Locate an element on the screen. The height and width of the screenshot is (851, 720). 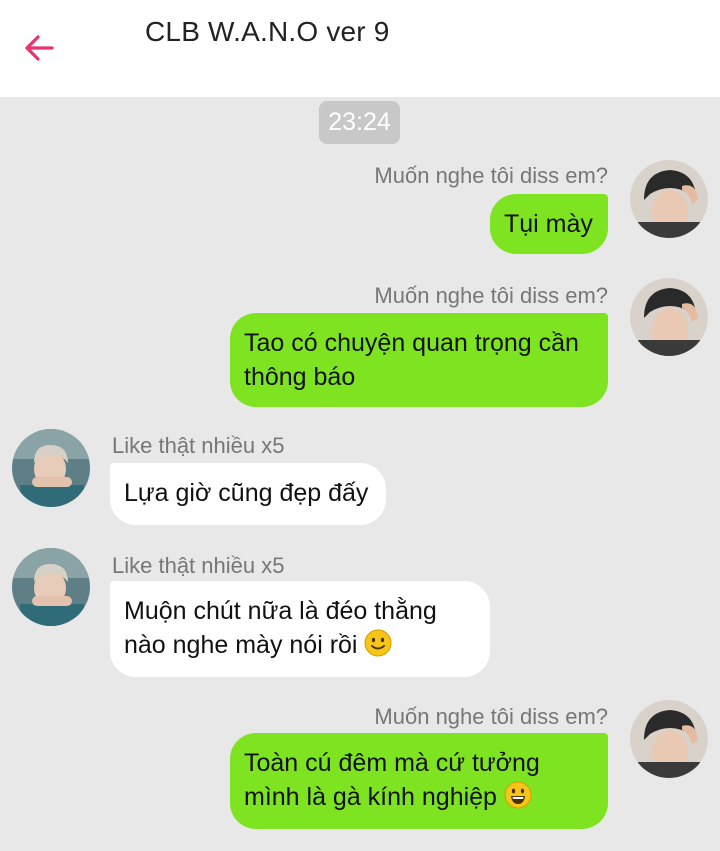
slightly-smiling-face-icon is located at coordinates (378, 643).